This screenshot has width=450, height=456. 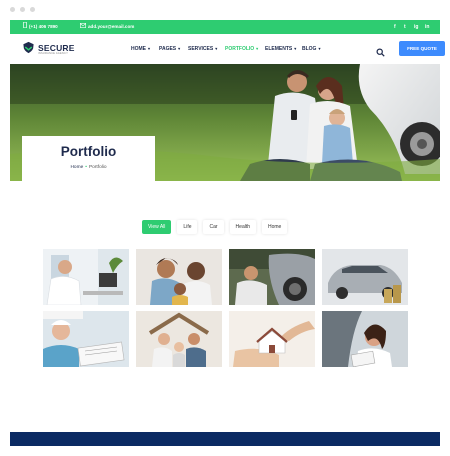 I want to click on silver-car-image, so click(x=365, y=277).